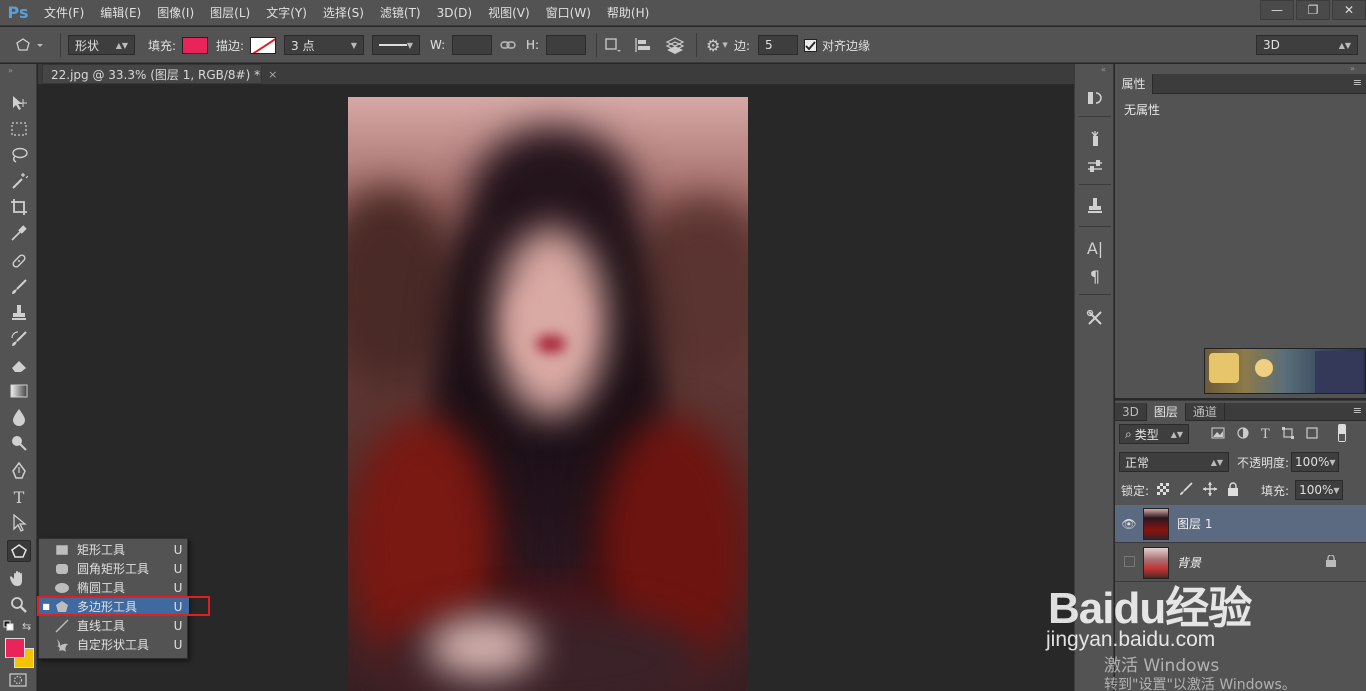  Describe the element at coordinates (810, 45) in the screenshot. I see `align-edges-checkbox` at that location.